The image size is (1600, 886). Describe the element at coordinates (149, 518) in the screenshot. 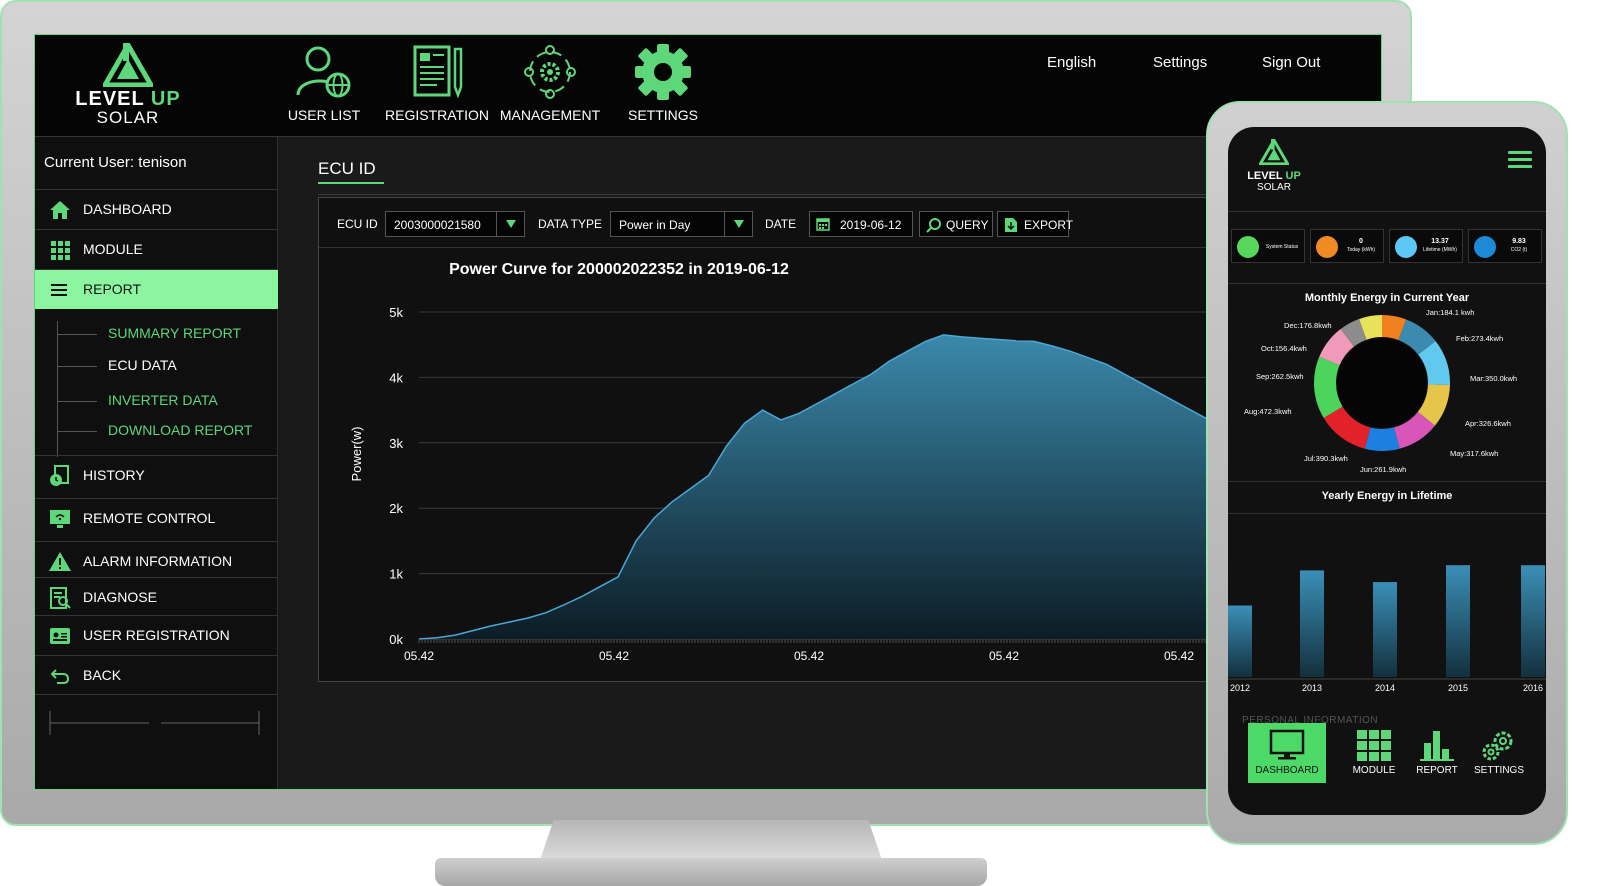

I see `sidebar-item-label: REMOTE CONTROL` at that location.